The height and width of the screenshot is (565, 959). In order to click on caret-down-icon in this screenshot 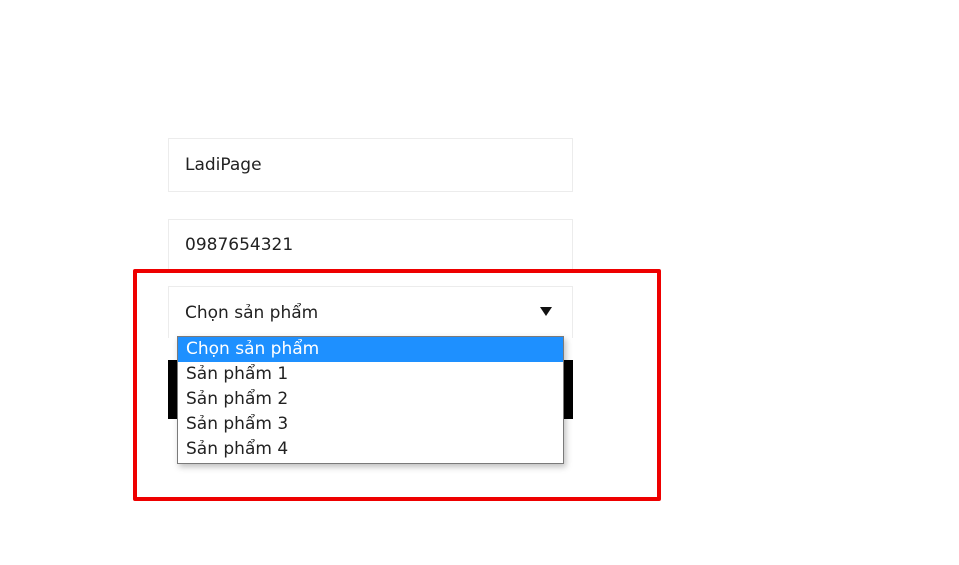, I will do `click(546, 311)`.